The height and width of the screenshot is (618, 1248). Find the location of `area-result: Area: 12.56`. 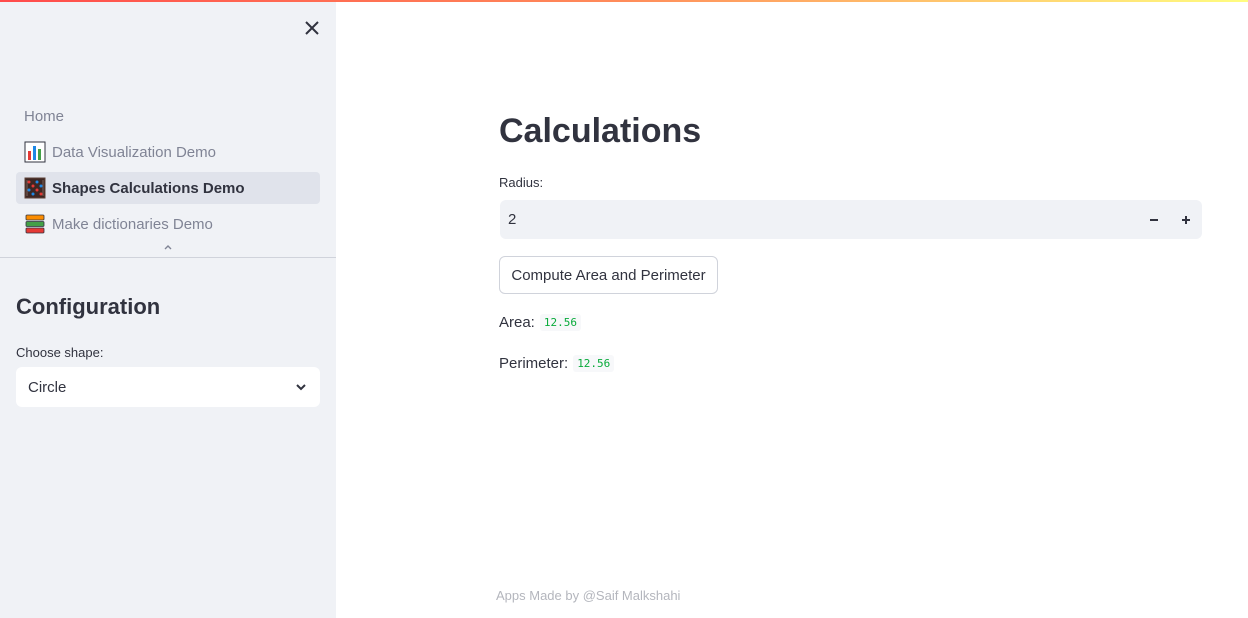

area-result: Area: 12.56 is located at coordinates (540, 322).